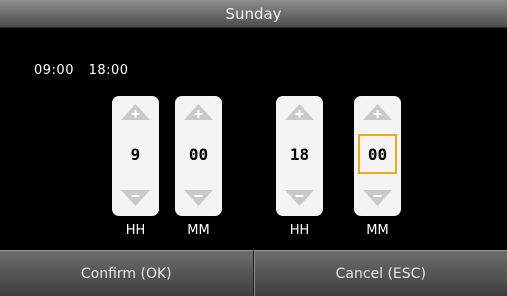 This screenshot has height=296, width=507. I want to click on title-text: Sunday, so click(253, 14).